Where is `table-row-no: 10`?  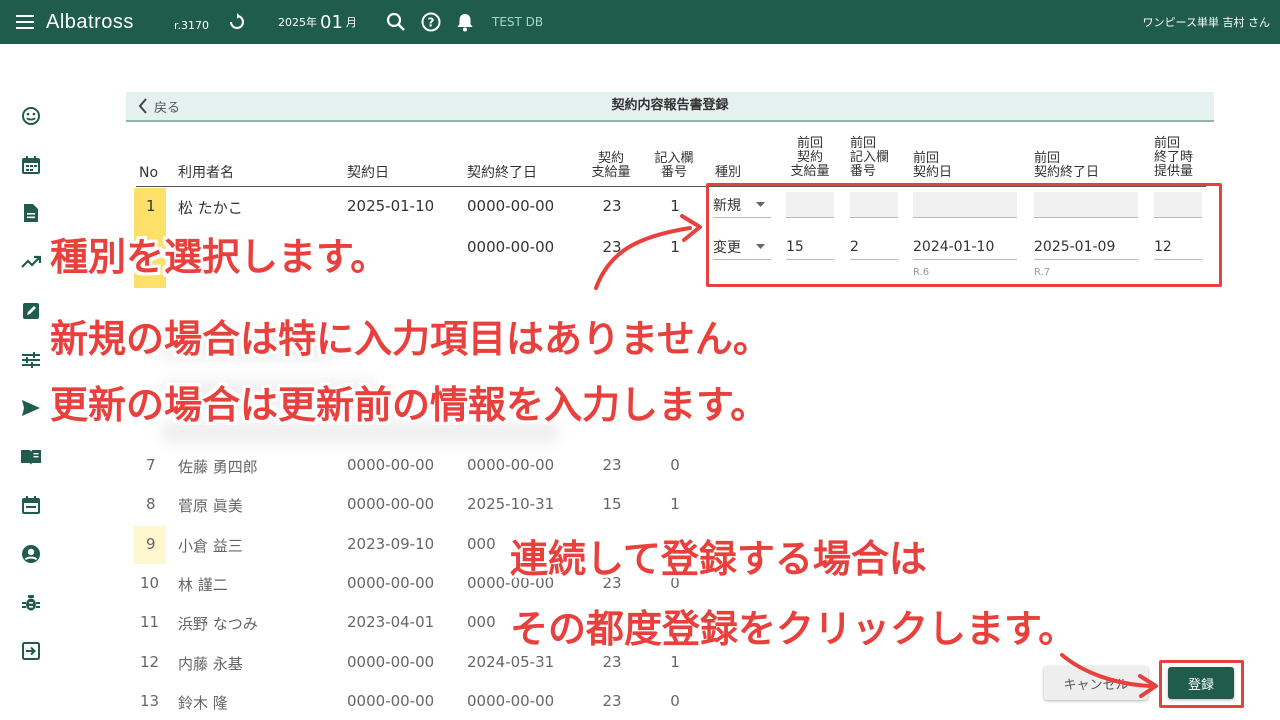
table-row-no: 10 is located at coordinates (150, 583).